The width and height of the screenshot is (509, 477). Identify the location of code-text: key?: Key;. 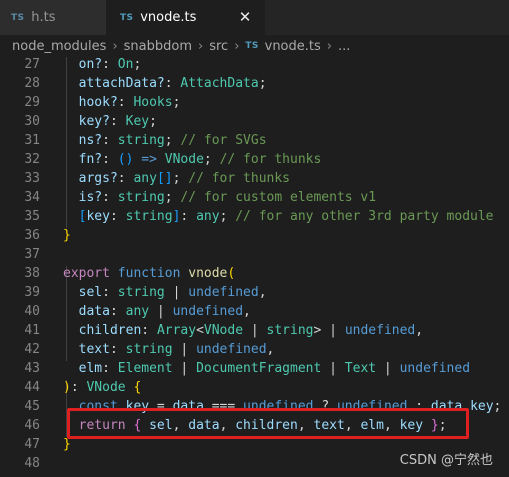
(110, 121).